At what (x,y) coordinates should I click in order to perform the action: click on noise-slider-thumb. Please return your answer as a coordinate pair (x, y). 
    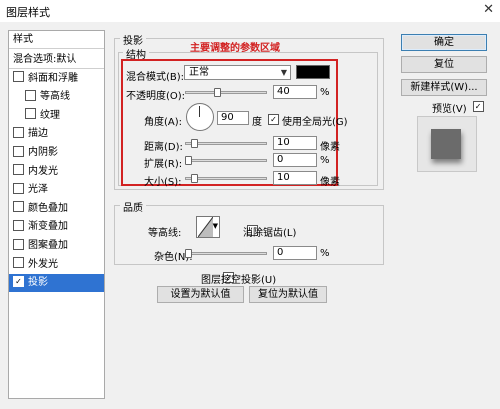
    Looking at the image, I should click on (188, 253).